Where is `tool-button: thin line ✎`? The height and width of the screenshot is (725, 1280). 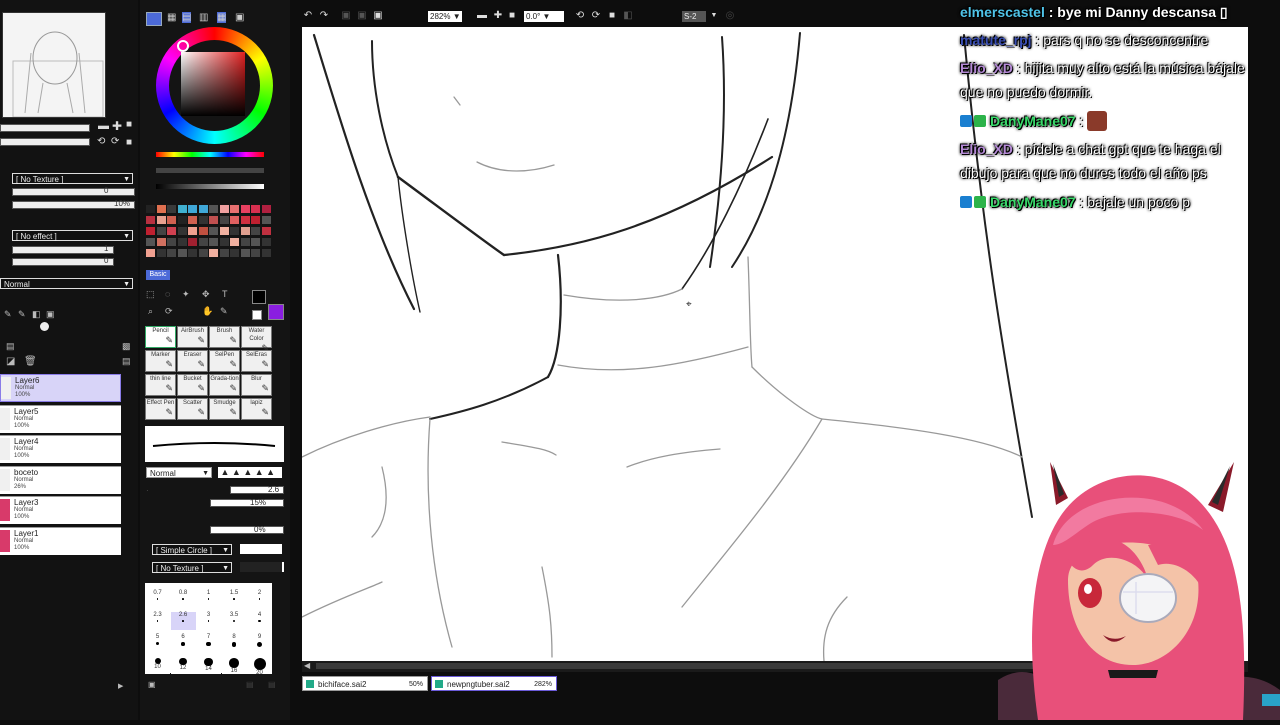
tool-button: thin line ✎ is located at coordinates (160, 385).